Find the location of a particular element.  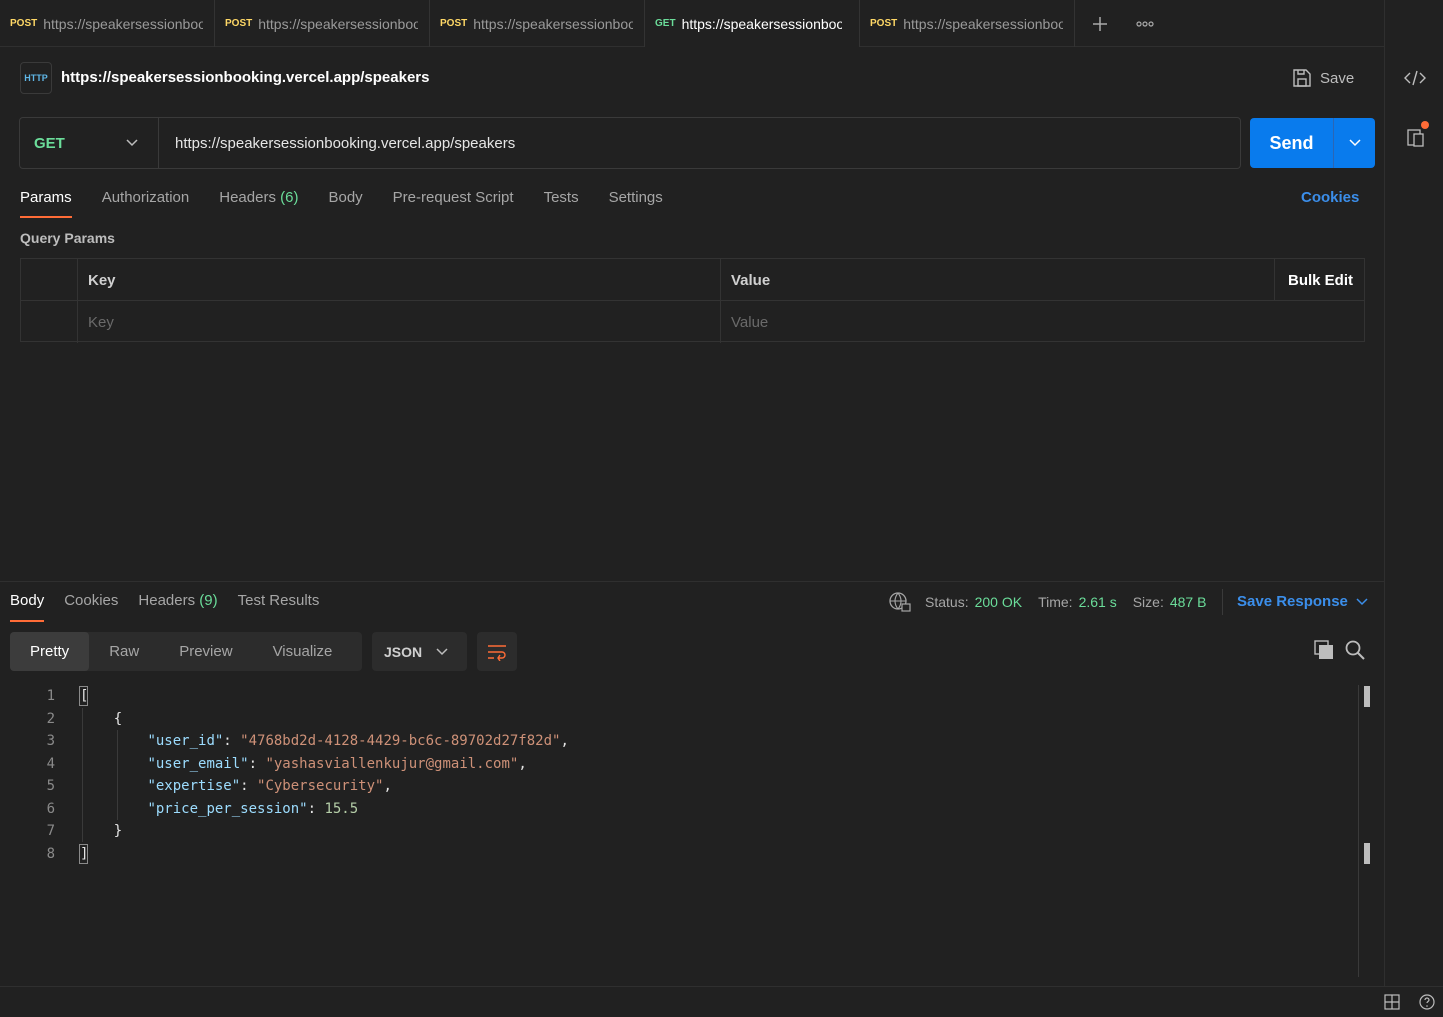

tab-headers: Headers (6) is located at coordinates (258, 203).